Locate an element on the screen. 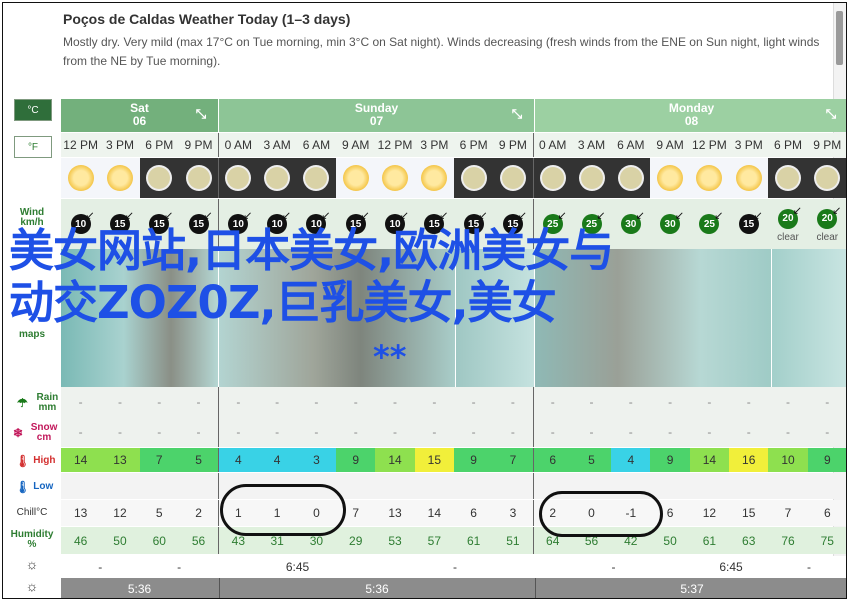 This screenshot has height=601, width=849. low-label: Low is located at coordinates (43, 486).